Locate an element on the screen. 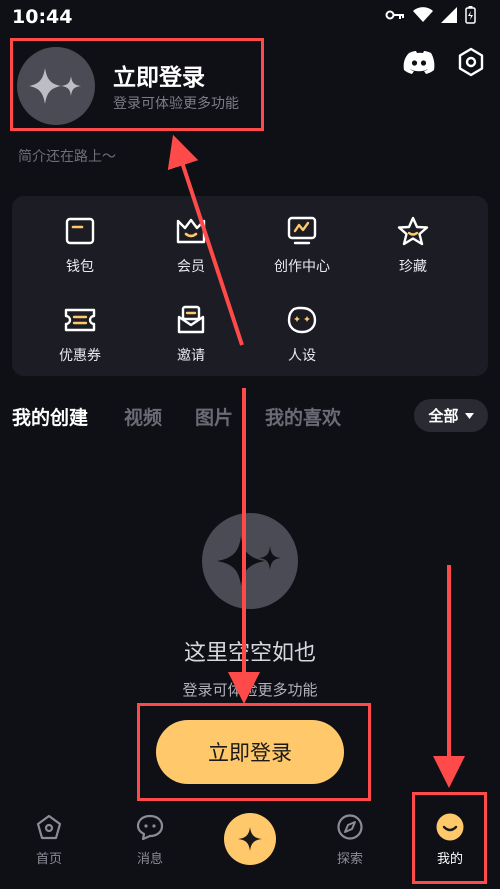  annotation-arrow-to-login is located at coordinates (205, 240).